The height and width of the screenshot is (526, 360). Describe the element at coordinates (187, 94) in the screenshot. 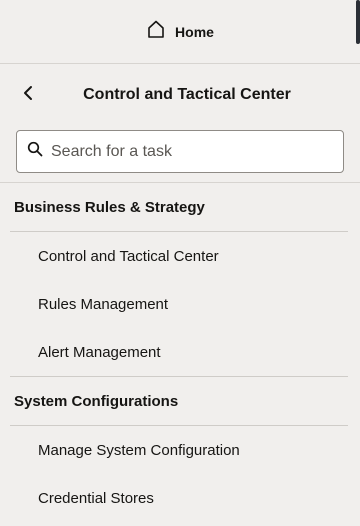

I see `page-title: Control and Tactical Center` at that location.